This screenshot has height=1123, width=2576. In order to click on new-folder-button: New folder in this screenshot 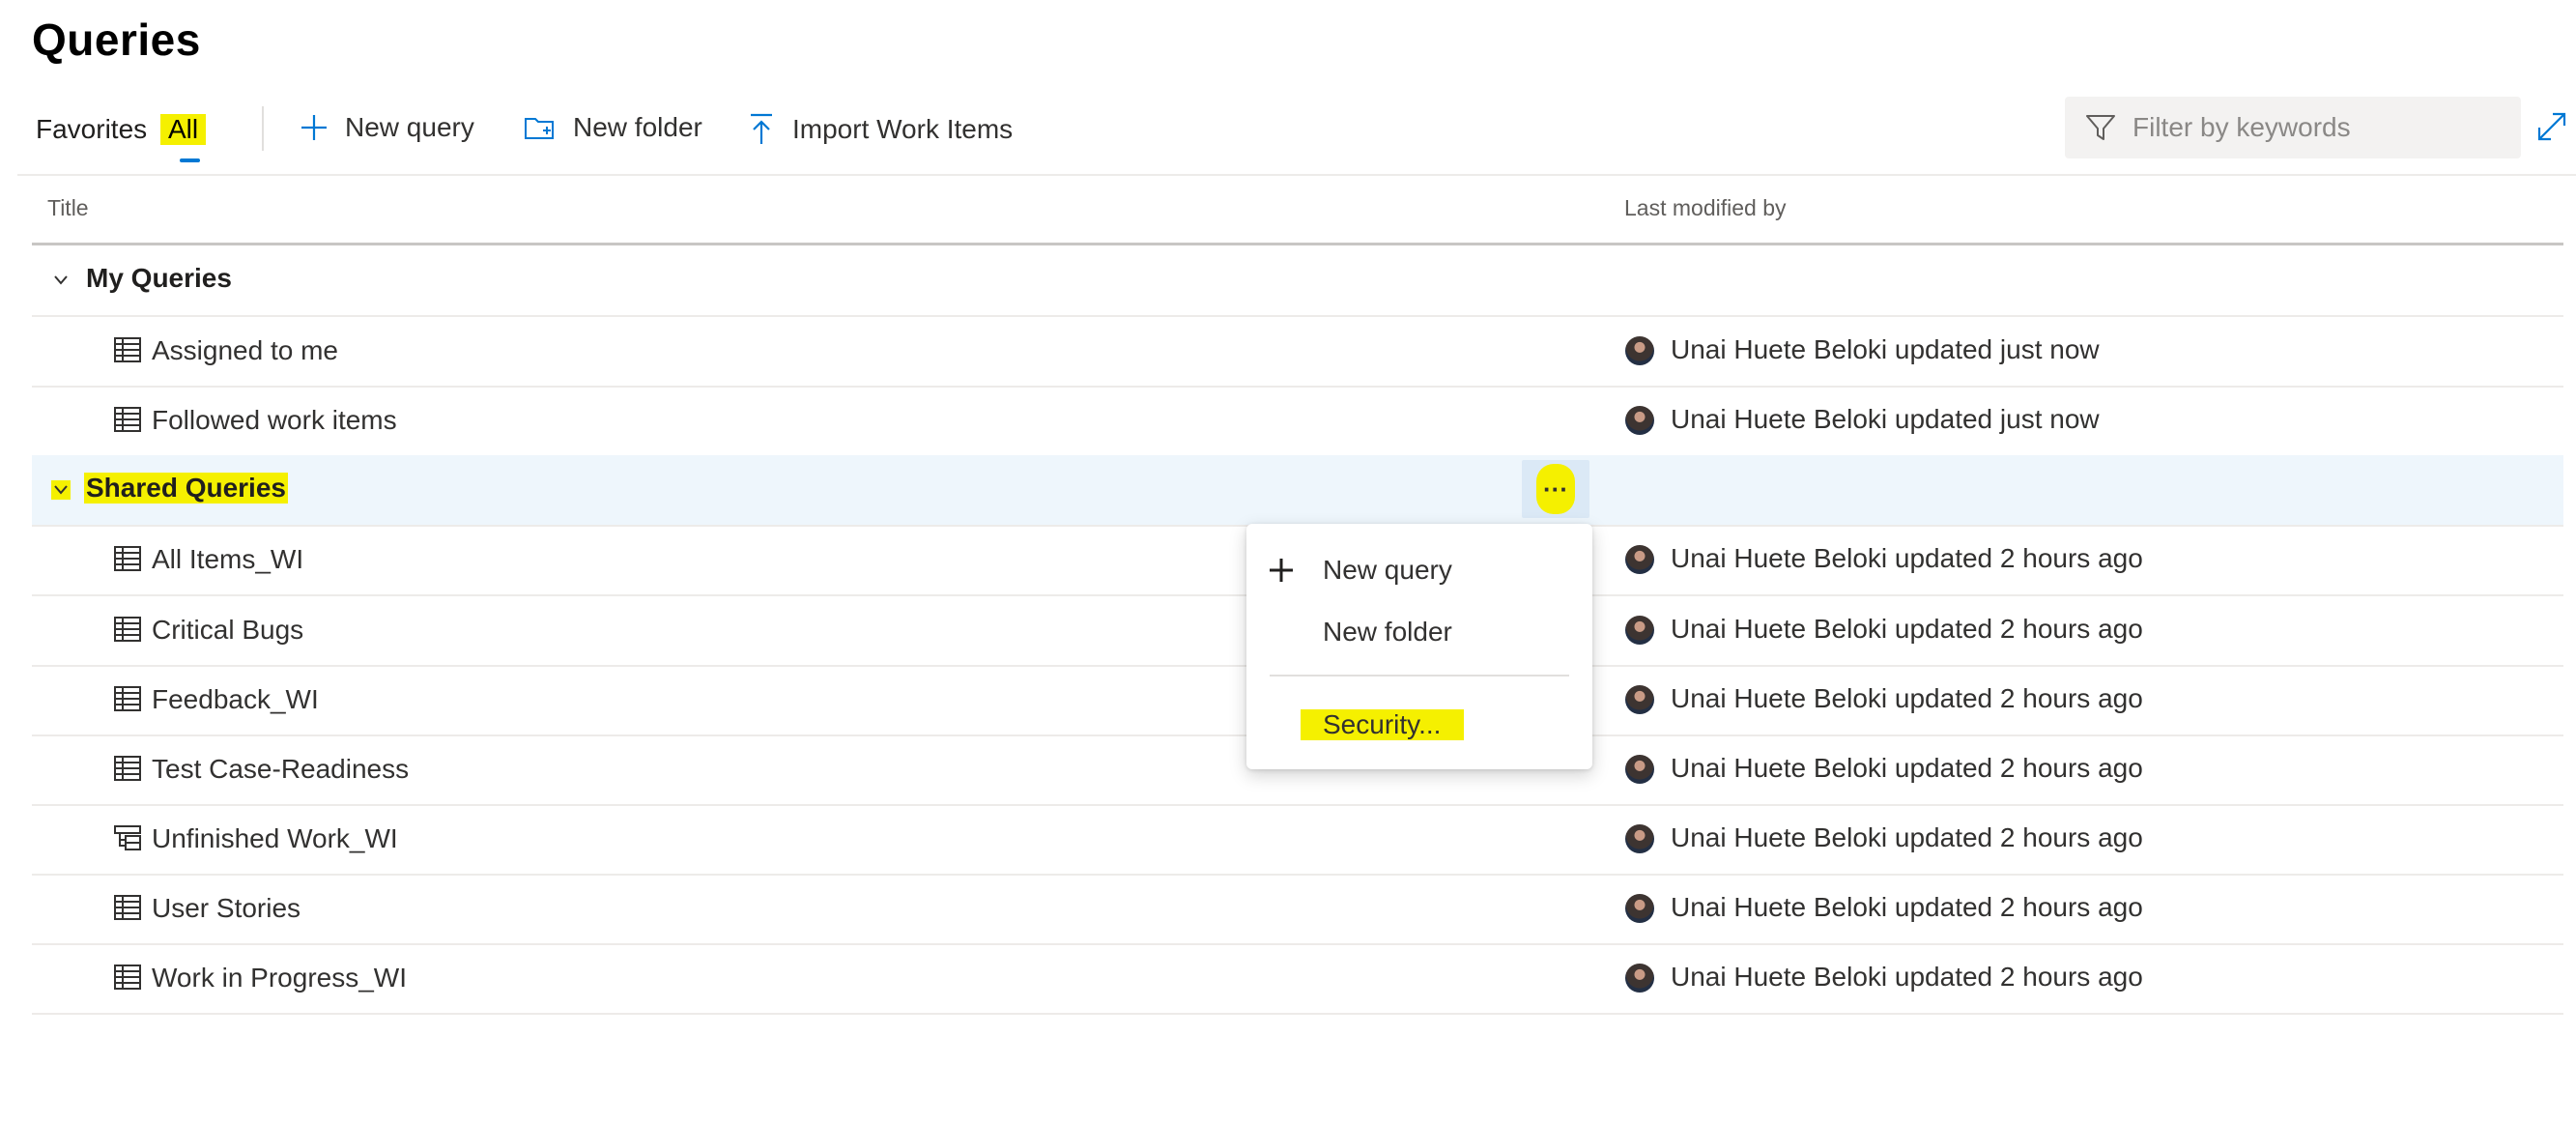, I will do `click(613, 128)`.